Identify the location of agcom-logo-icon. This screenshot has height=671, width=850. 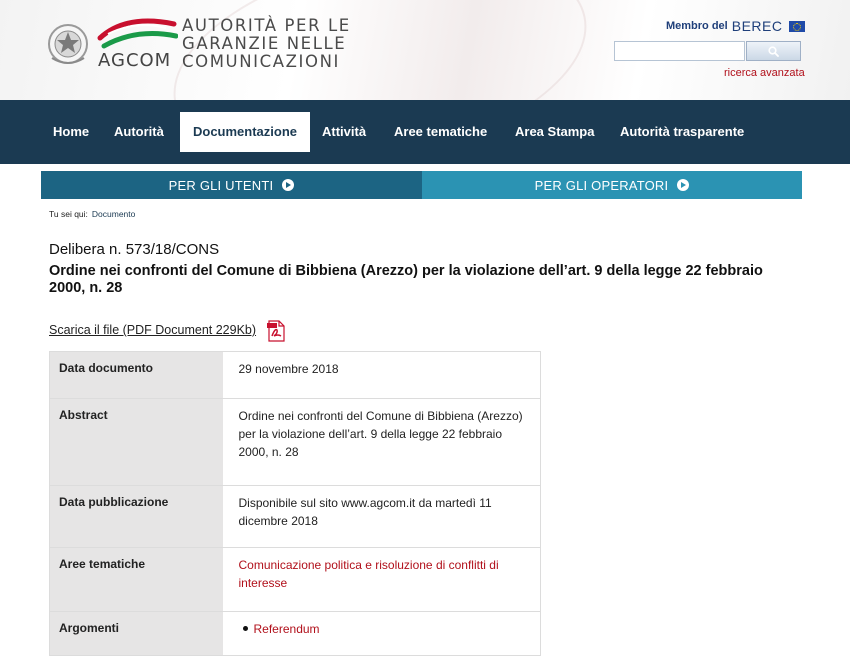
(137, 33).